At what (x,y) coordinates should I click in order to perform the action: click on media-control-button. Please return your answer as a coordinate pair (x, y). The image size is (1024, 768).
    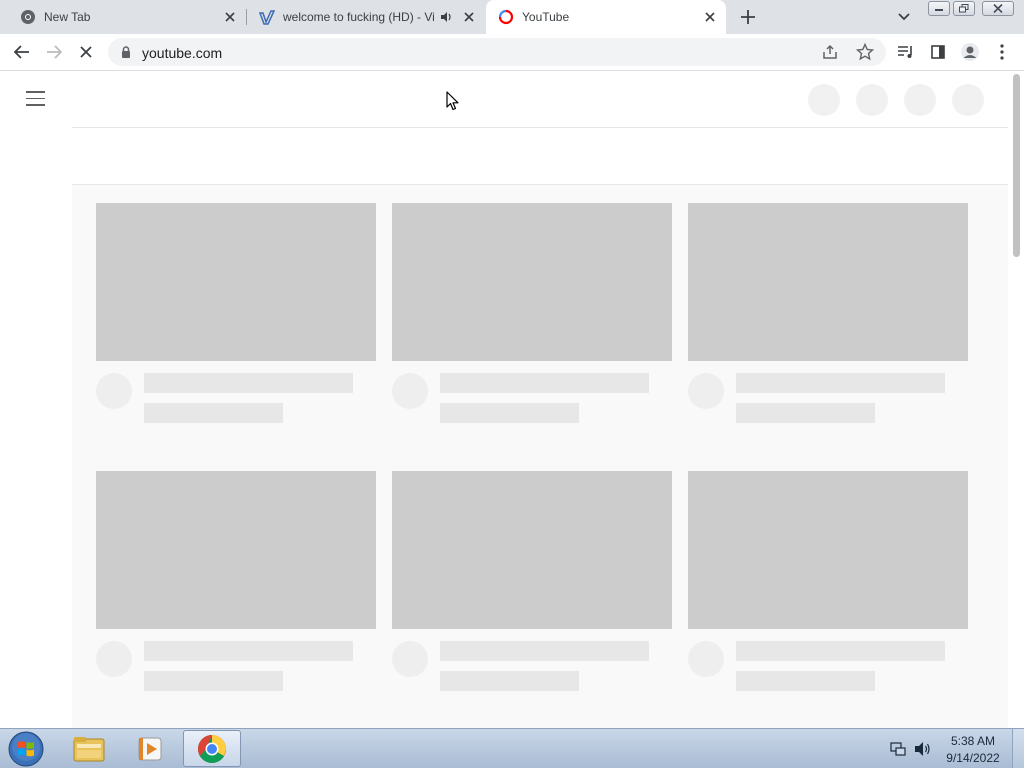
    Looking at the image, I should click on (906, 52).